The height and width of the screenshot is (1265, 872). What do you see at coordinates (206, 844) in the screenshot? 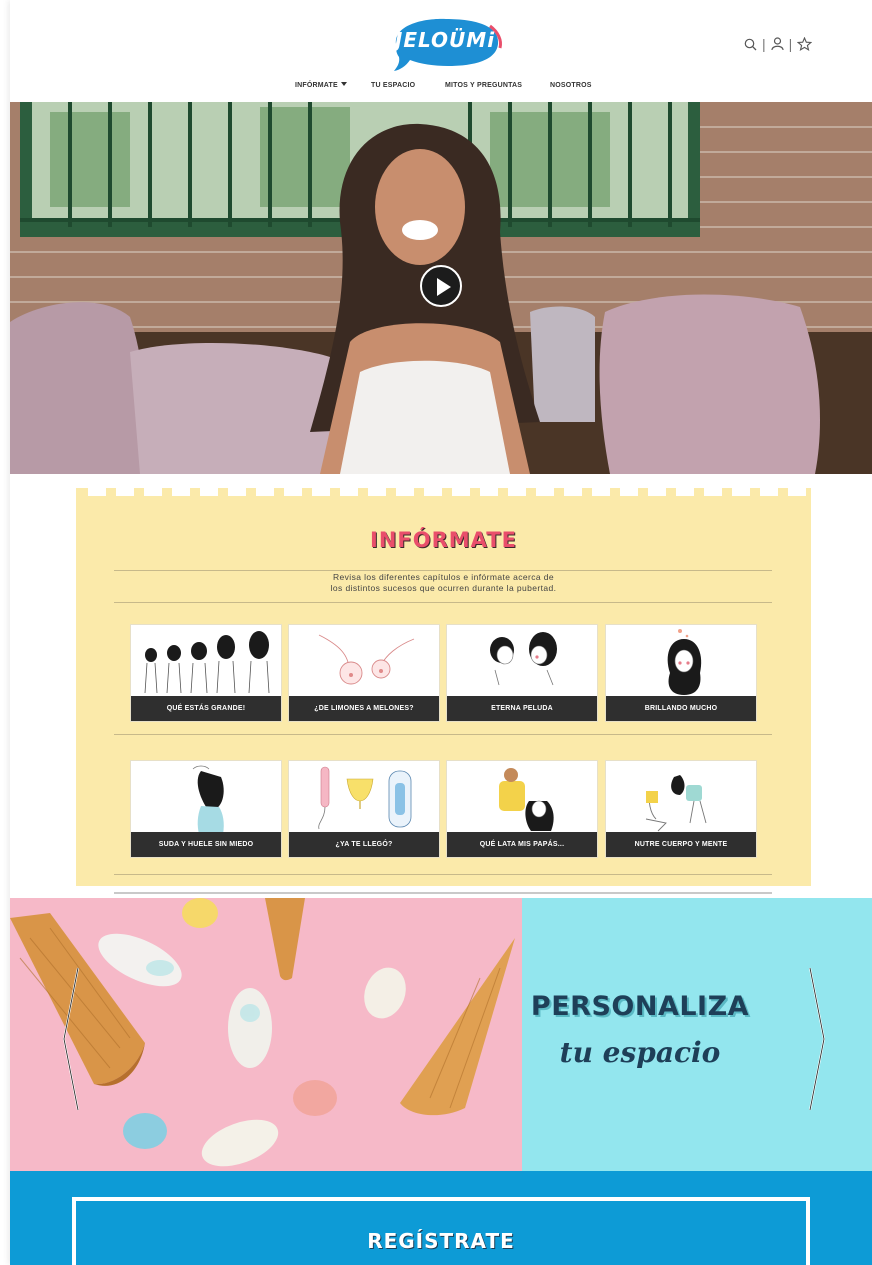
I see `card-label: SUDA Y HUELE SIN MIEDO` at bounding box center [206, 844].